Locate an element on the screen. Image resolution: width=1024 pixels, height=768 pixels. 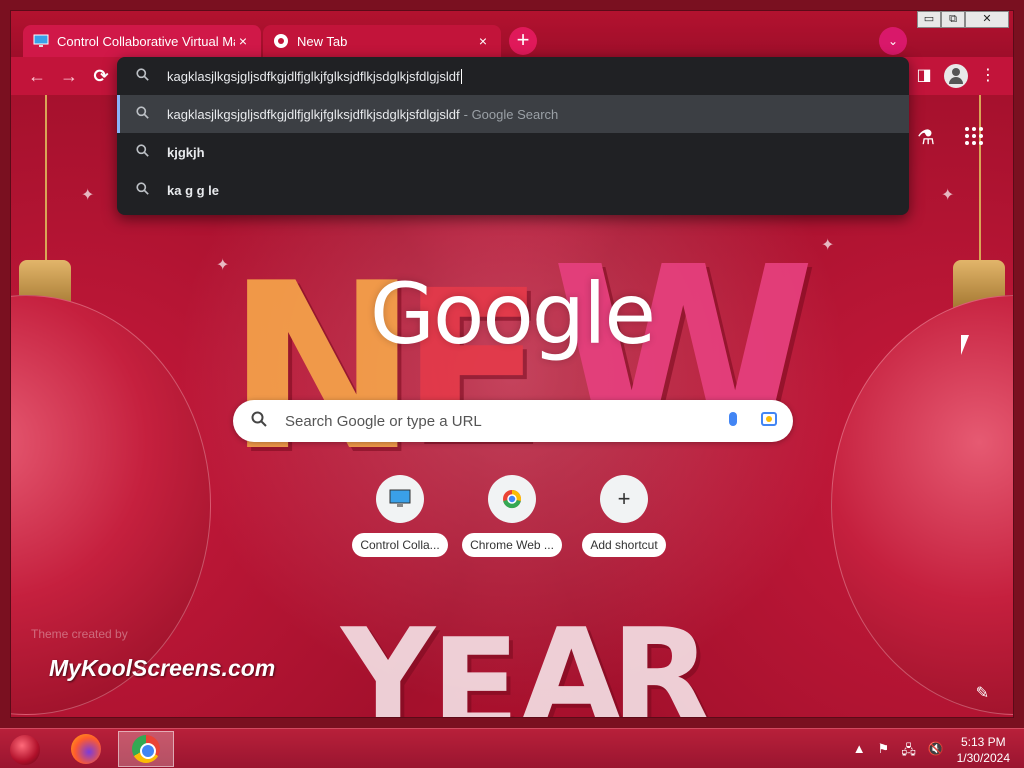
network-icon: 🖧 is located at coordinates (908, 752).